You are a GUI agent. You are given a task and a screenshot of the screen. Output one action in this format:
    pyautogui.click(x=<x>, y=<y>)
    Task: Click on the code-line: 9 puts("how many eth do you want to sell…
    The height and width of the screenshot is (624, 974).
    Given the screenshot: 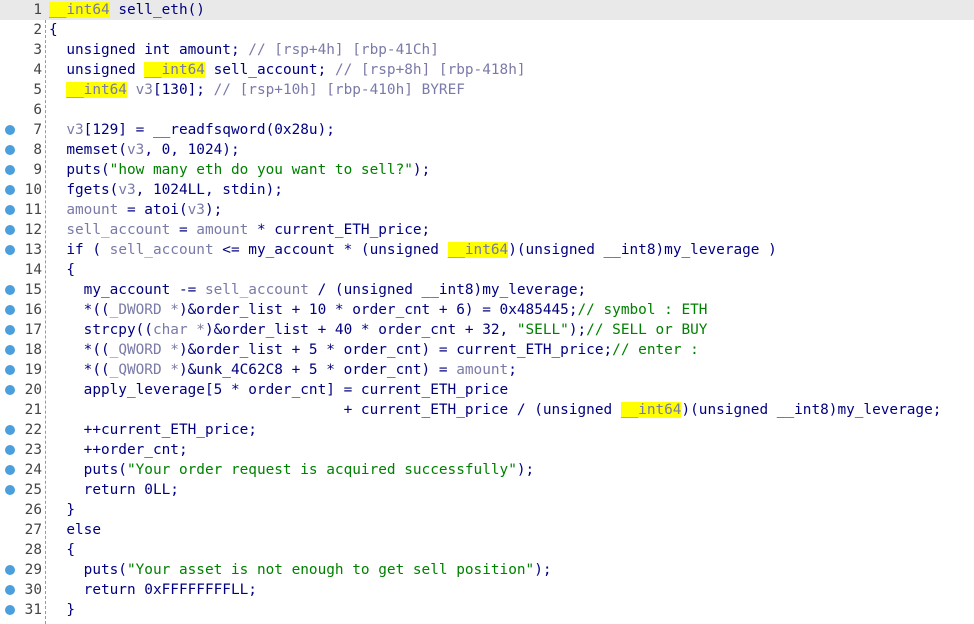 What is the action you would take?
    pyautogui.click(x=487, y=170)
    